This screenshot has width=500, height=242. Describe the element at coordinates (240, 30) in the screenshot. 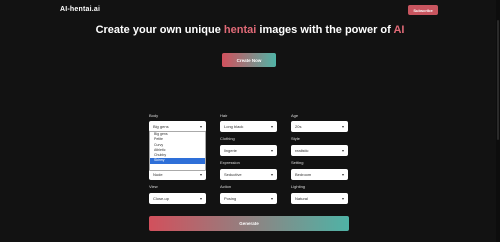

I see `headline-accent-1: hentai` at that location.